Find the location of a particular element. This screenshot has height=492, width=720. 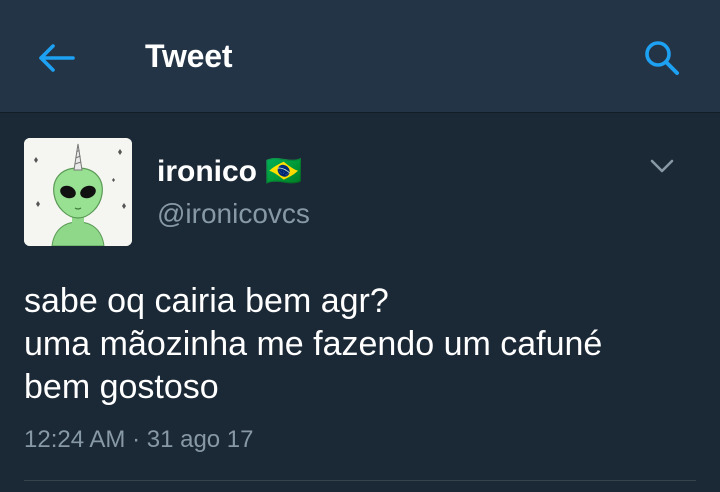

chevron-down-icon is located at coordinates (662, 166).